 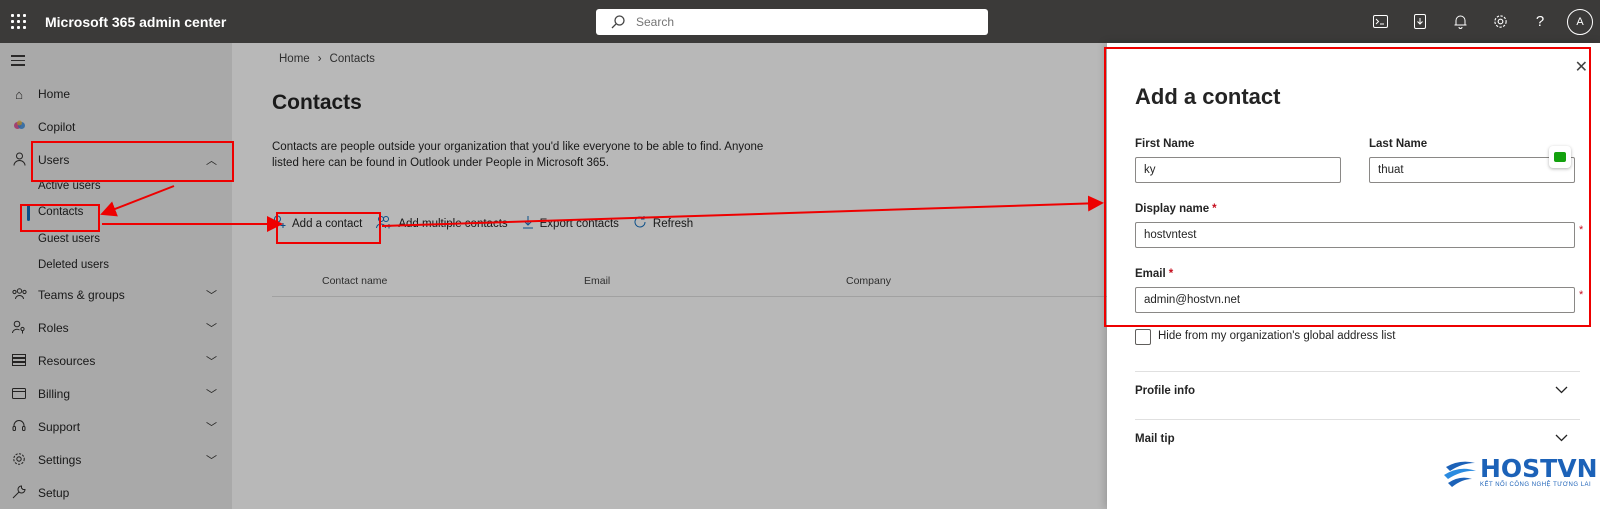 What do you see at coordinates (132, 161) in the screenshot?
I see `annotation-box-users` at bounding box center [132, 161].